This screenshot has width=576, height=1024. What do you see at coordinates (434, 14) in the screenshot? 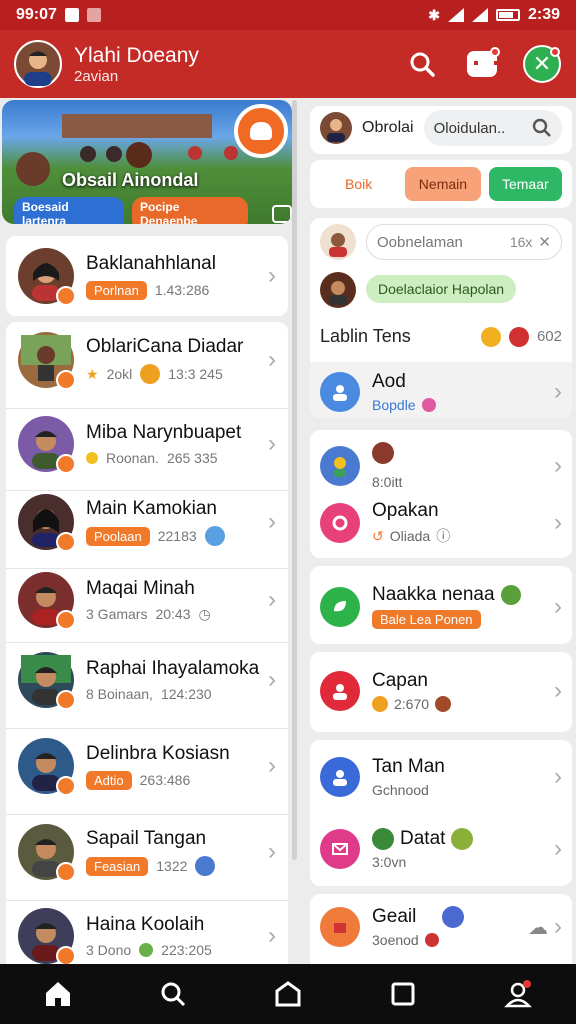
I see `bluetooth-icon: ✱` at bounding box center [434, 14].